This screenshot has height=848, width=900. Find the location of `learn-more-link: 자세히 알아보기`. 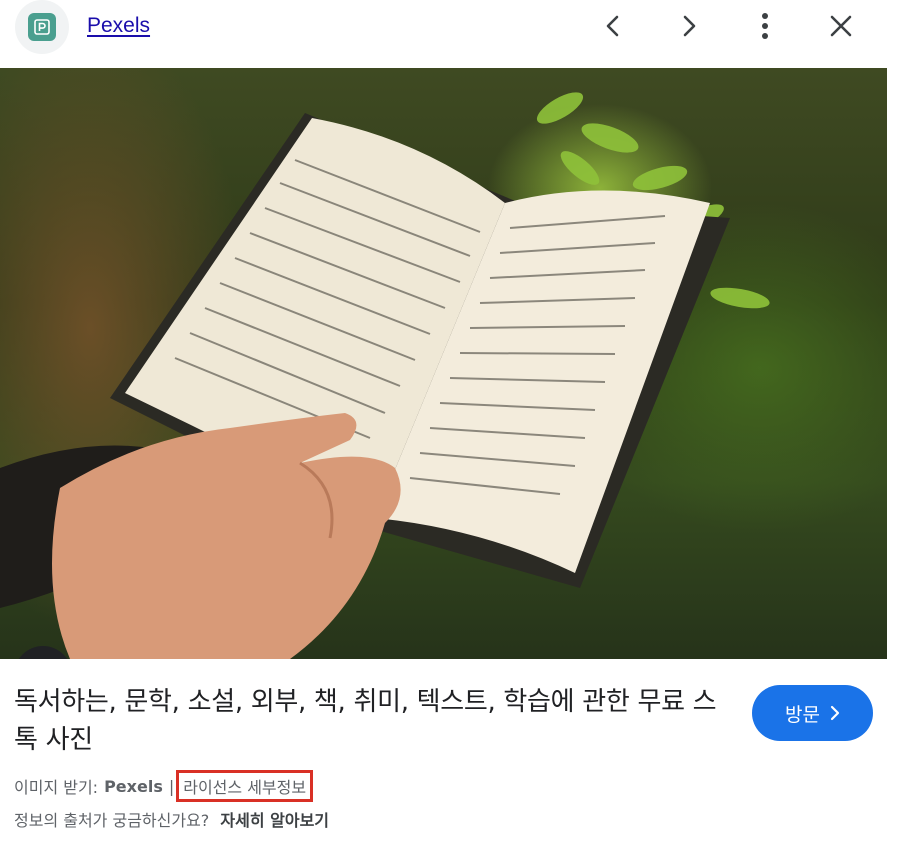

learn-more-link: 자세히 알아보기 is located at coordinates (274, 820).